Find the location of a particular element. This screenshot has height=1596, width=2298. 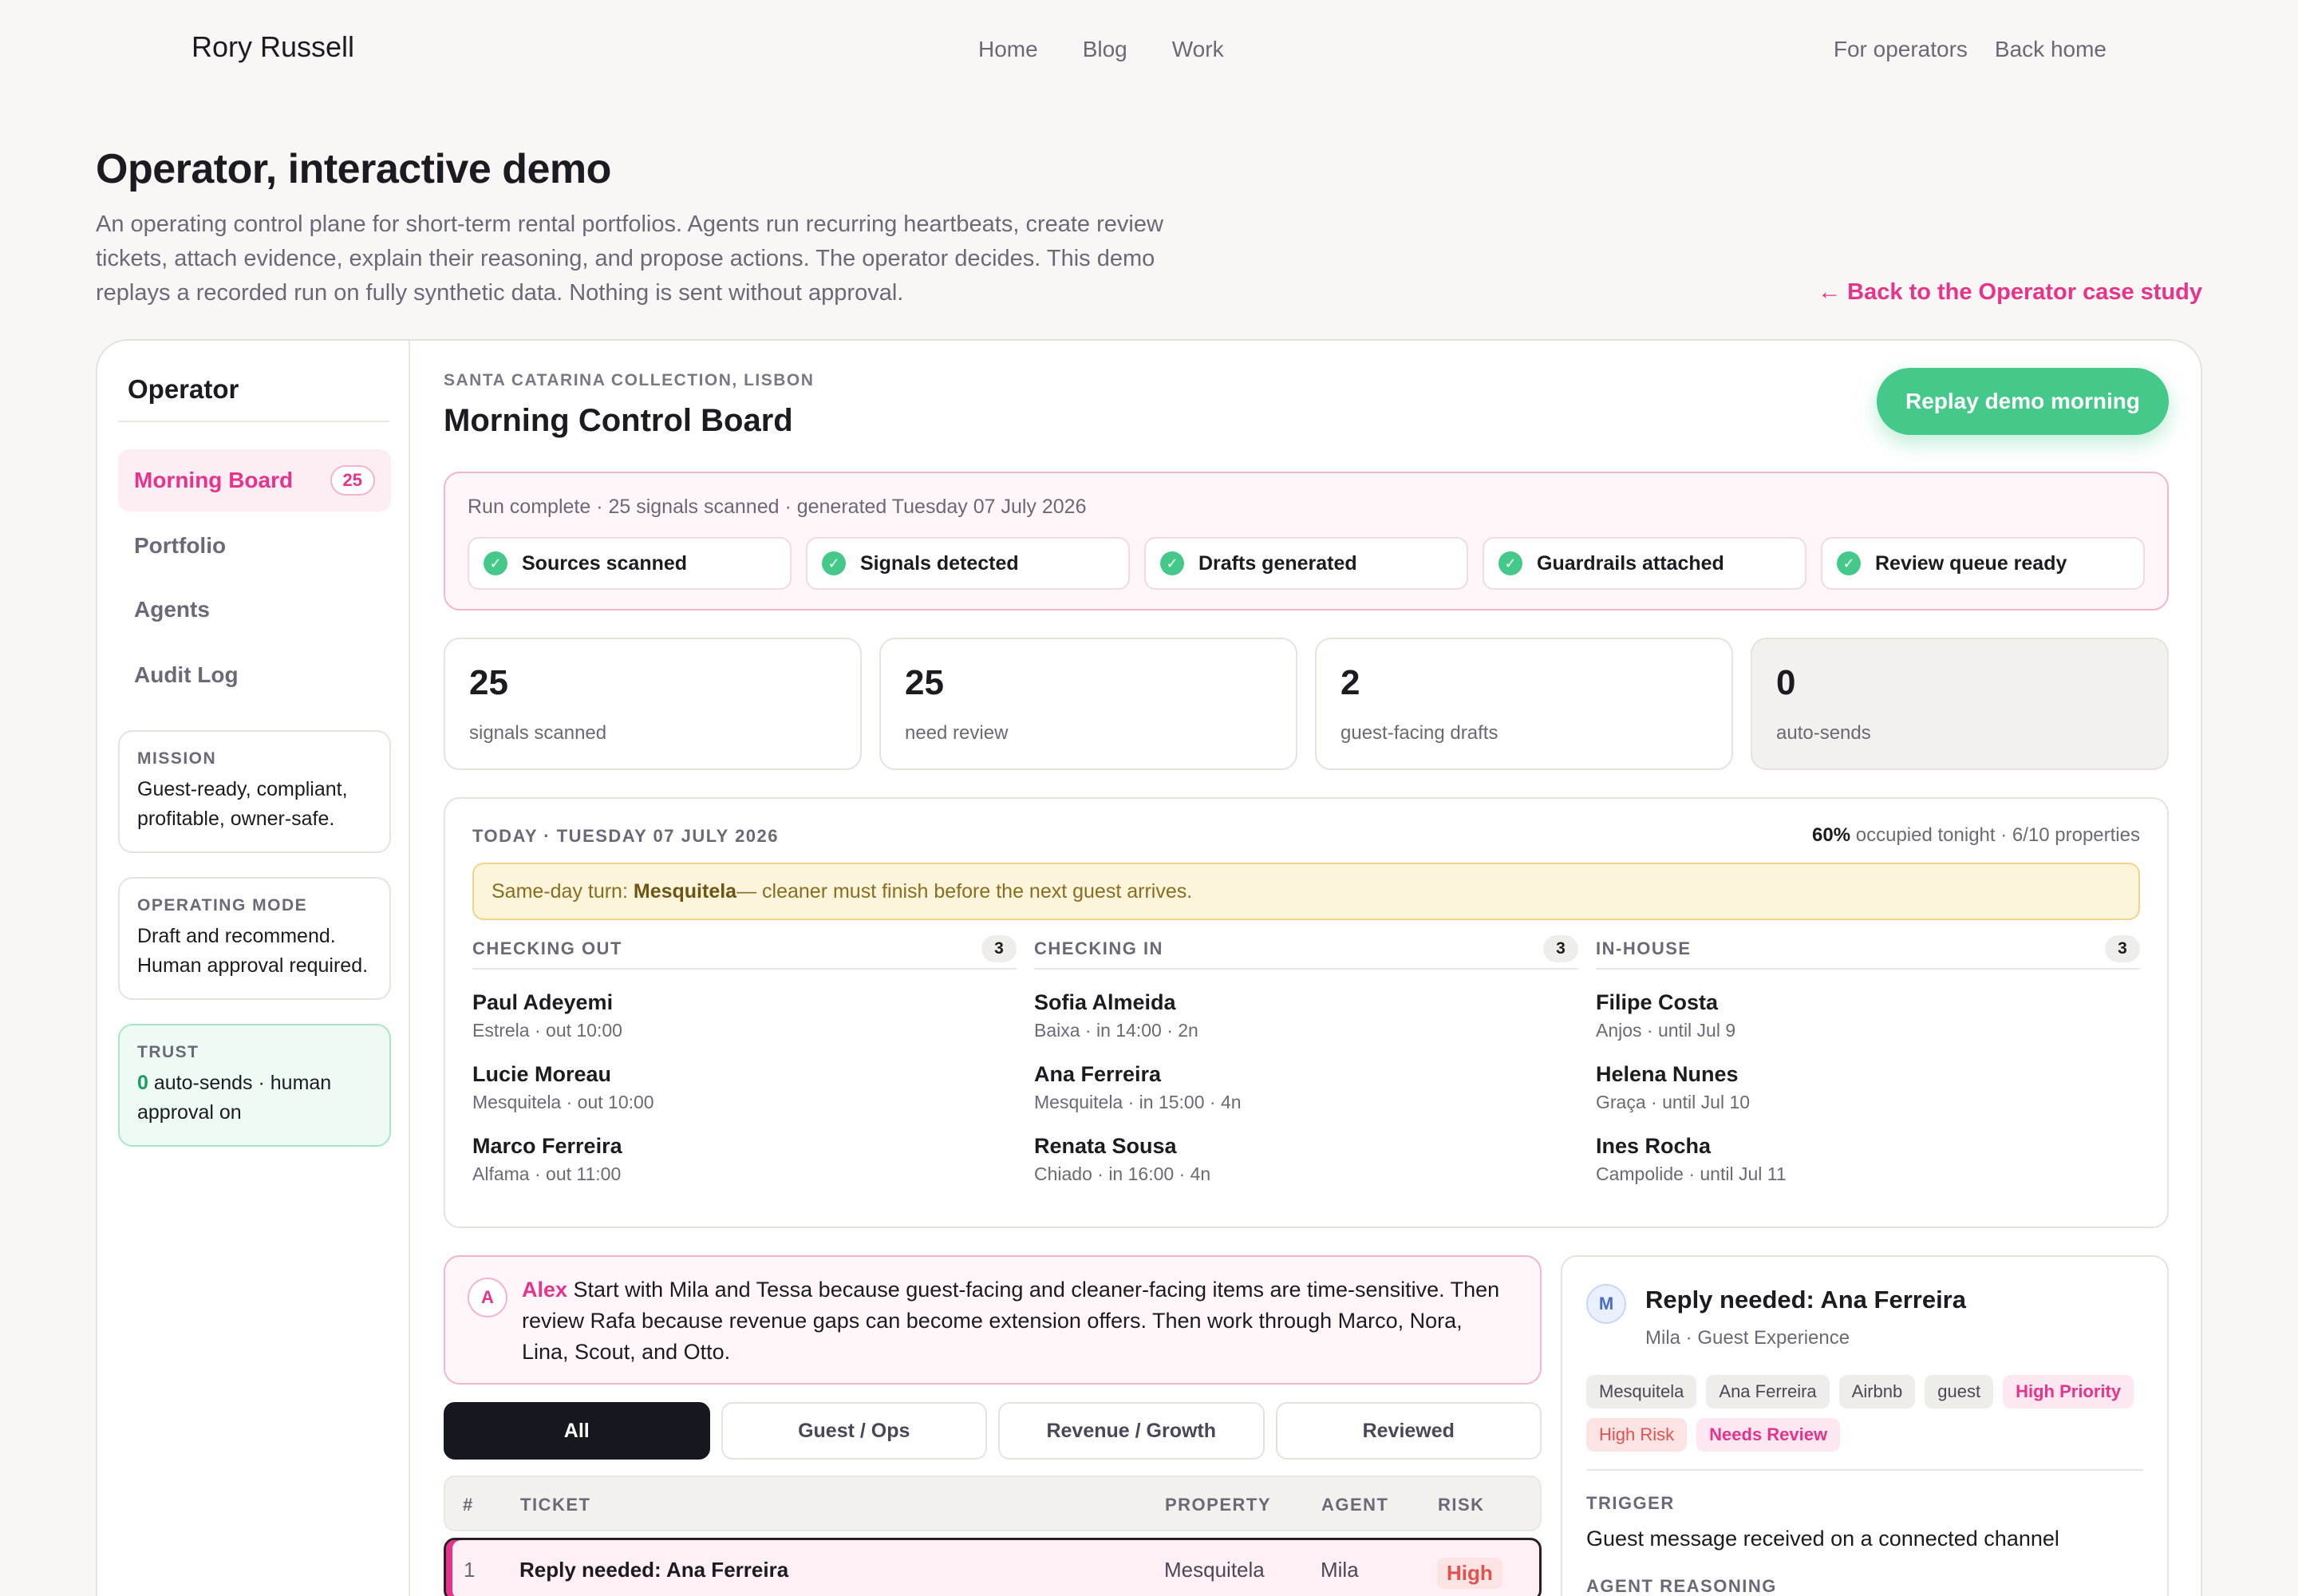

risk-chip: High Risk is located at coordinates (1637, 1435).